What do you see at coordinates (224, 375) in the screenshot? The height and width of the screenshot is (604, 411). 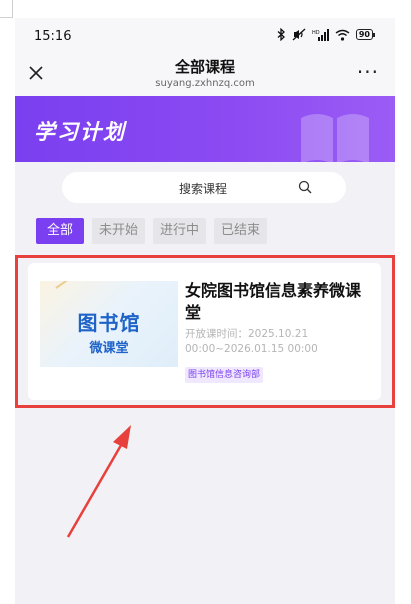 I see `course-department-tag: 图书馆信息咨询部` at bounding box center [224, 375].